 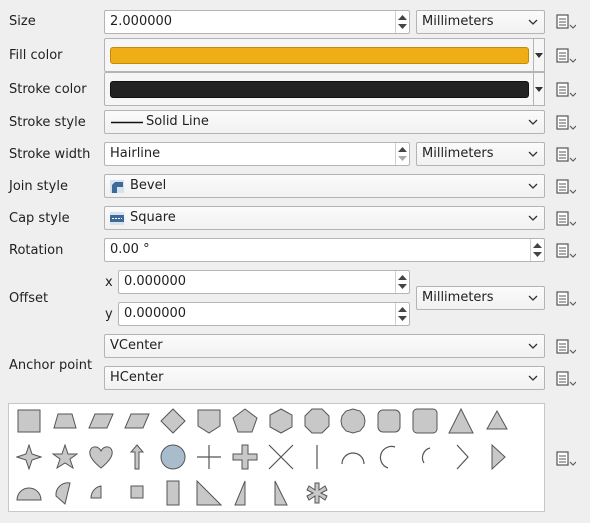 What do you see at coordinates (317, 421) in the screenshot?
I see `shape-octagon-icon` at bounding box center [317, 421].